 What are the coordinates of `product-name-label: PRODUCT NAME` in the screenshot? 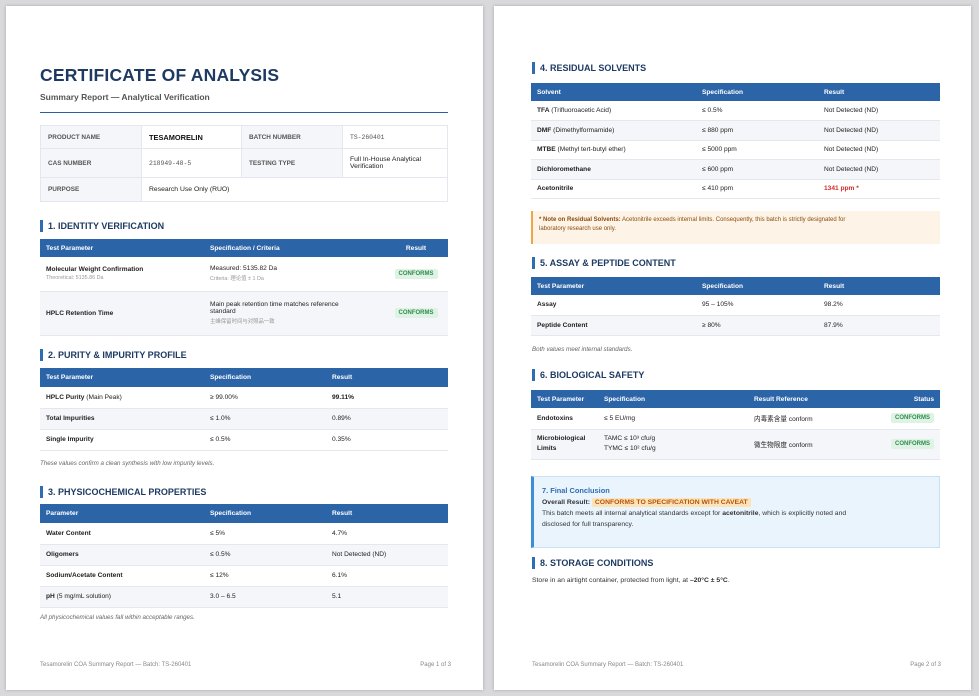 It's located at (91, 137).